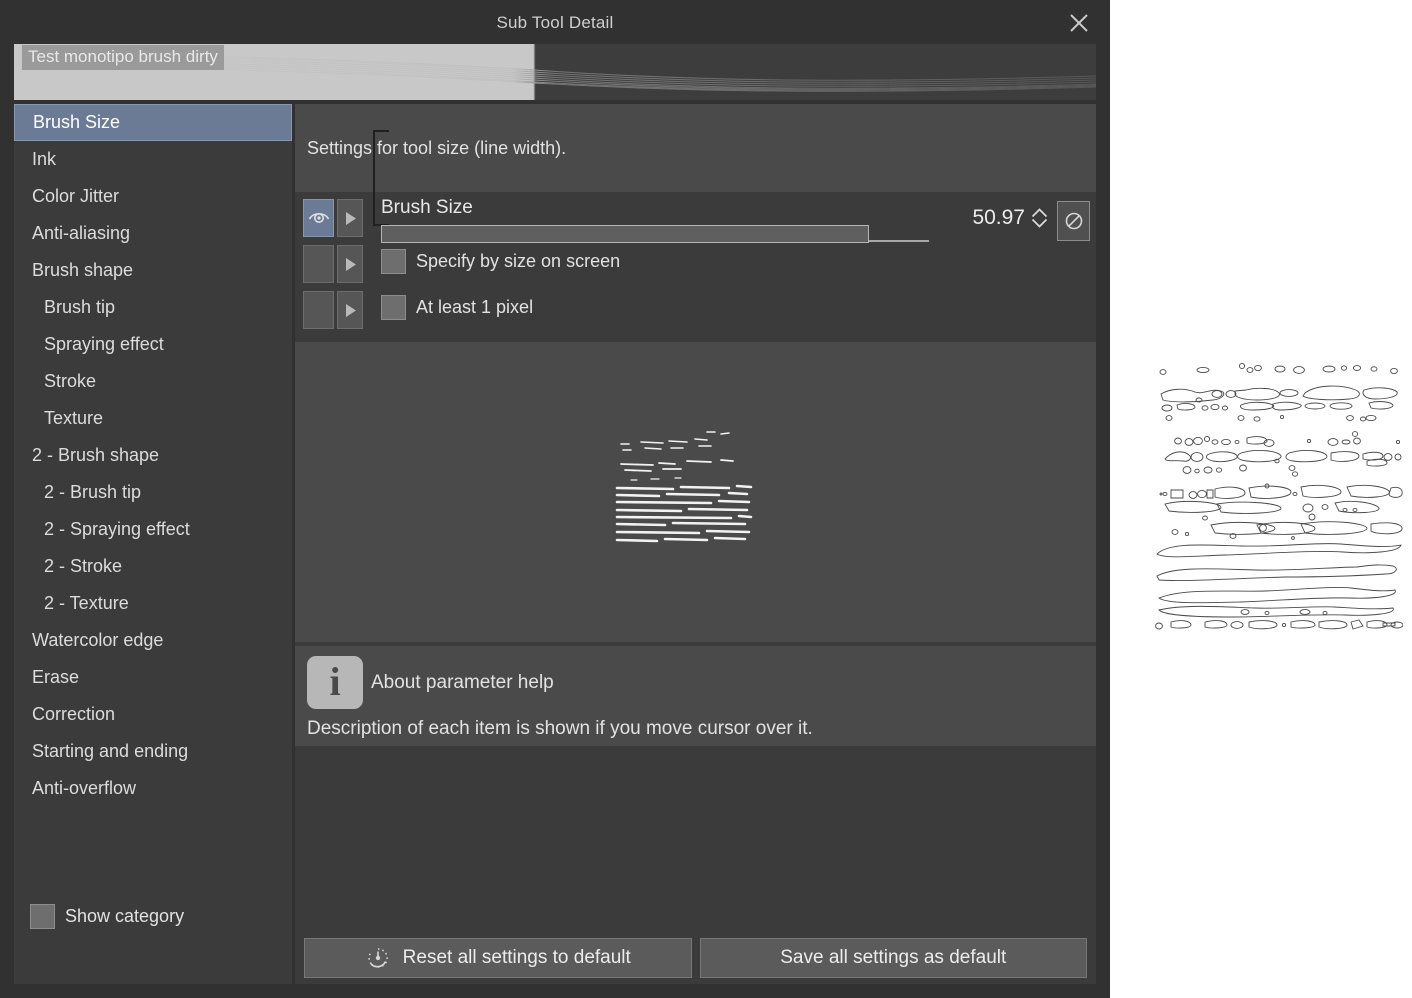 This screenshot has width=1412, height=998. Describe the element at coordinates (393, 261) in the screenshot. I see `specify-size-checkbox` at that location.